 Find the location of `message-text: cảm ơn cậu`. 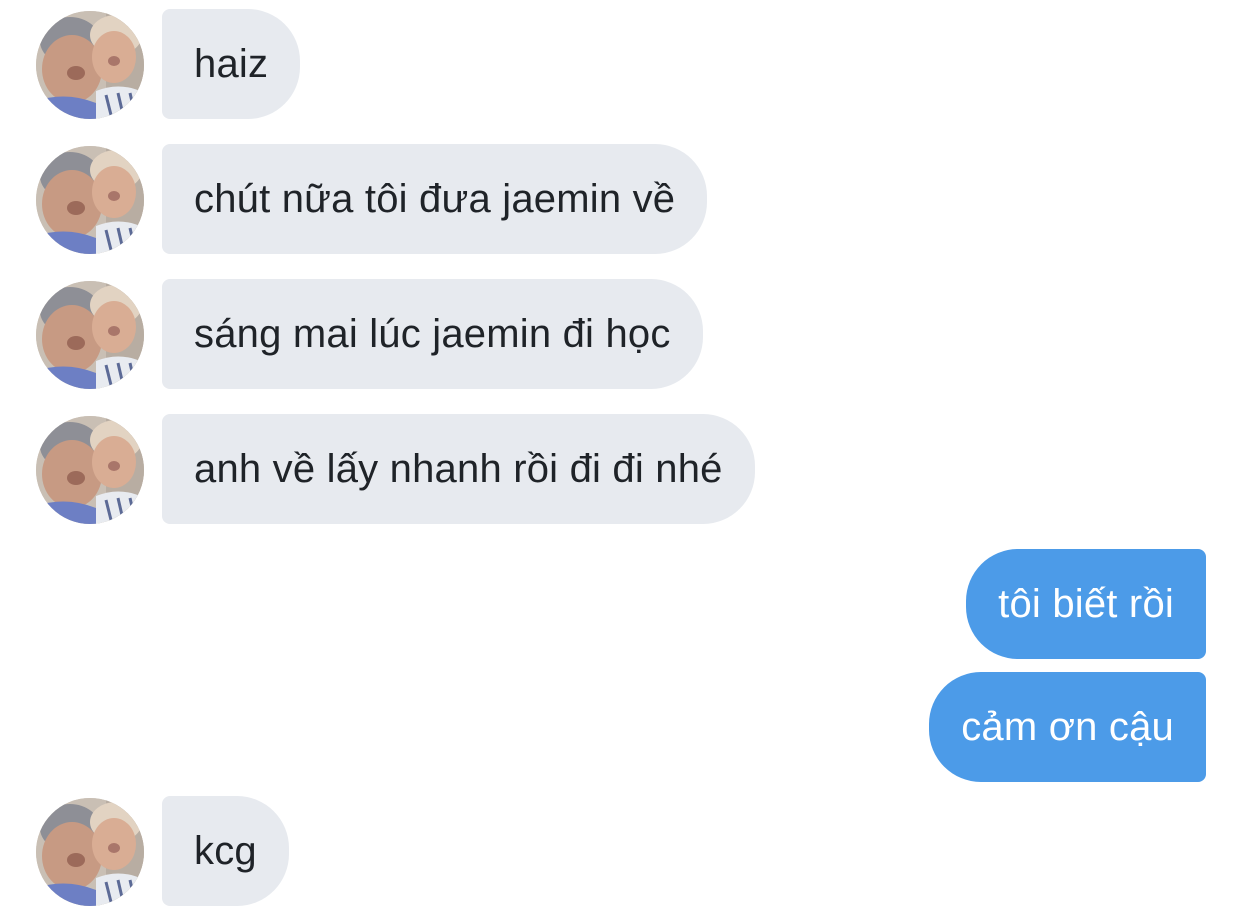

message-text: cảm ơn cậu is located at coordinates (1067, 727).